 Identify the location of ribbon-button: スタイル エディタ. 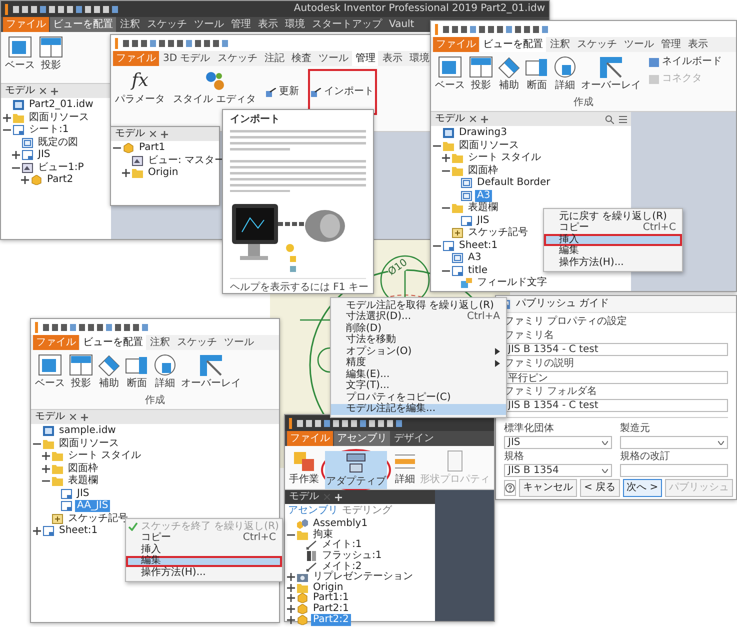
(215, 92).